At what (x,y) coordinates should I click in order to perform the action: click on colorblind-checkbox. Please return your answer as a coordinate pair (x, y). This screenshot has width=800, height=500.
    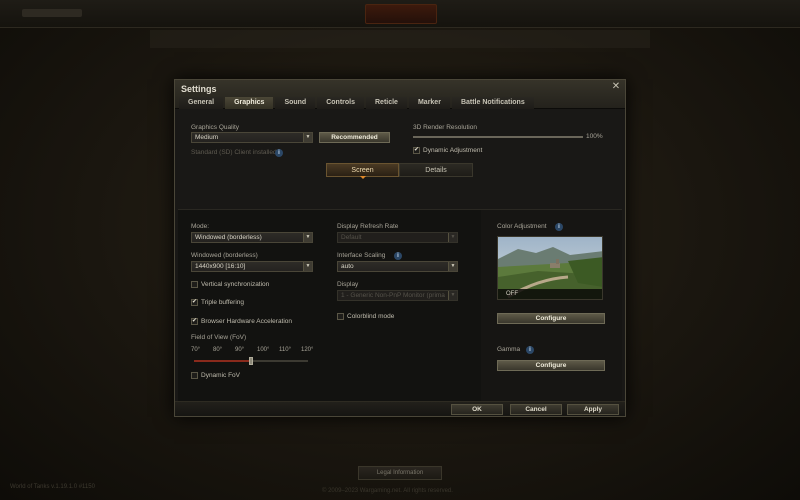
    Looking at the image, I should click on (340, 316).